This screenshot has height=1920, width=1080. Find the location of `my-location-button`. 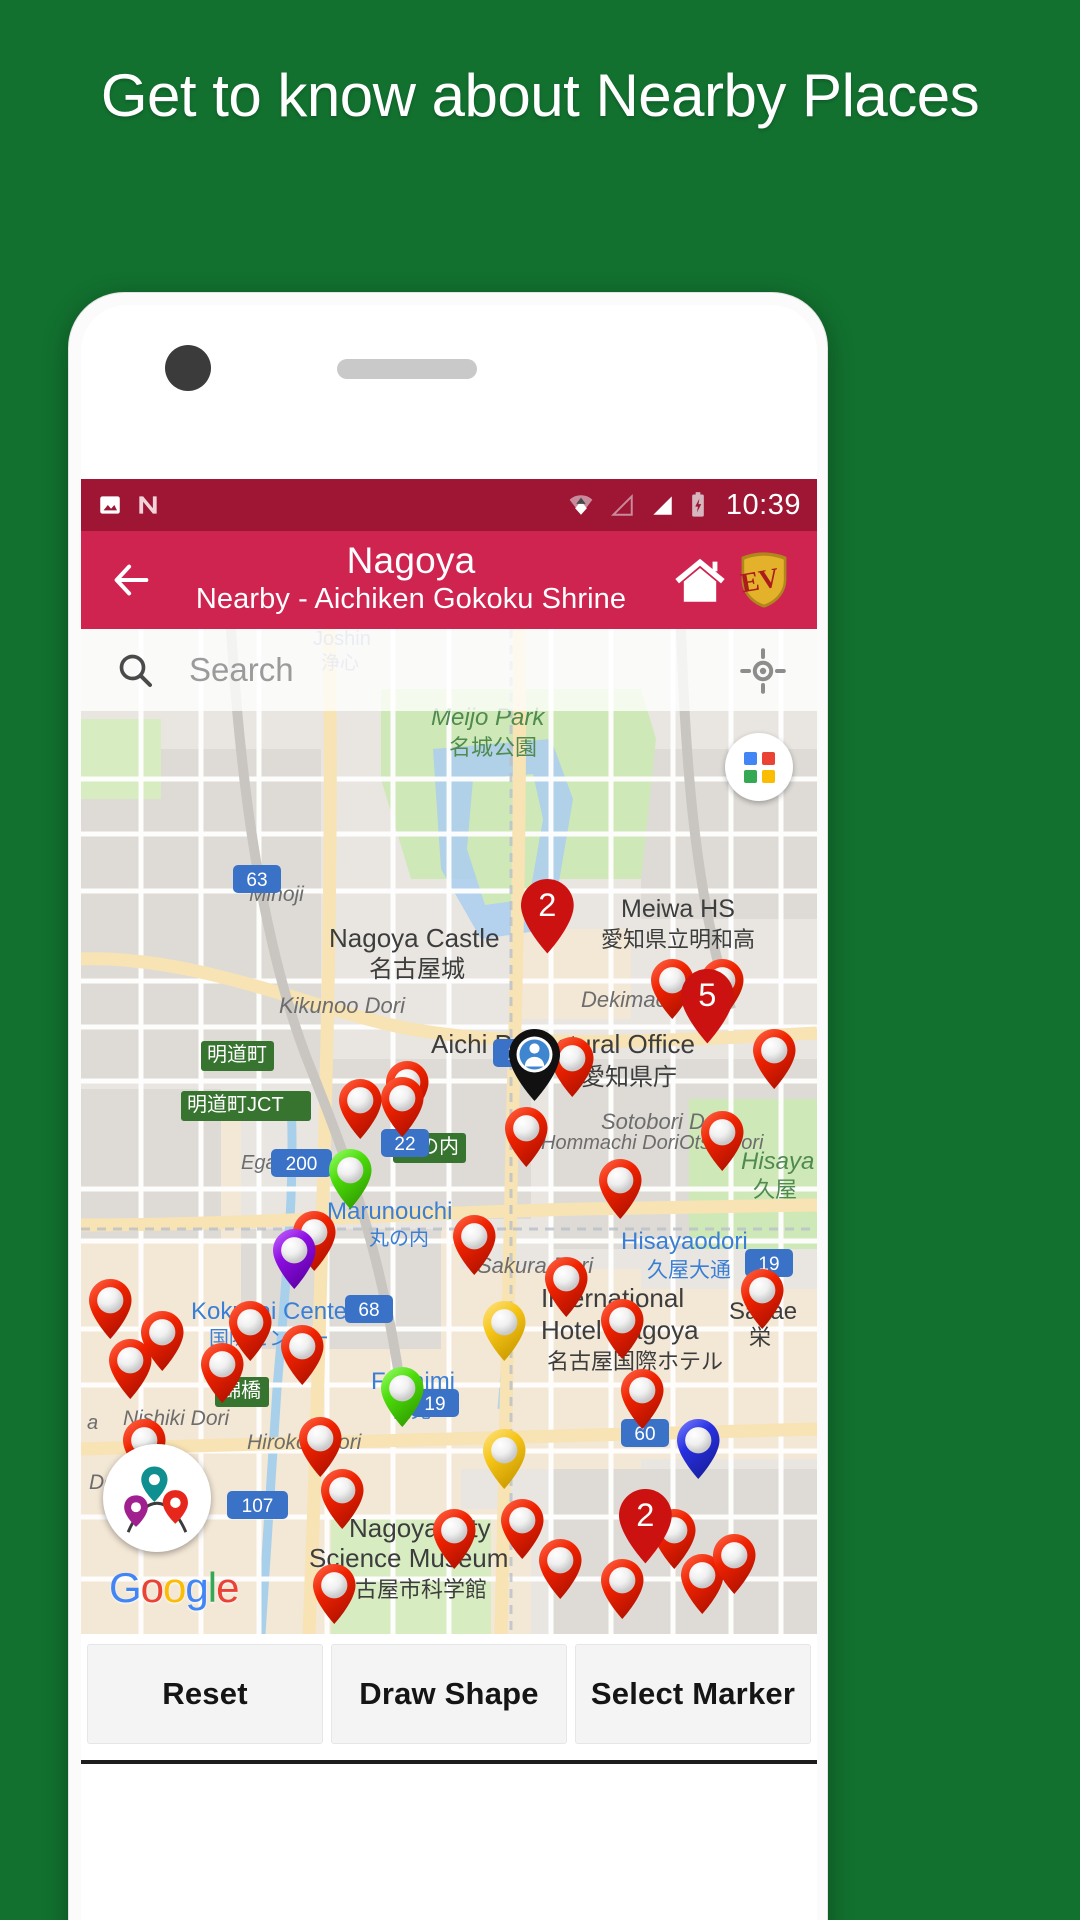

my-location-button is located at coordinates (763, 671).